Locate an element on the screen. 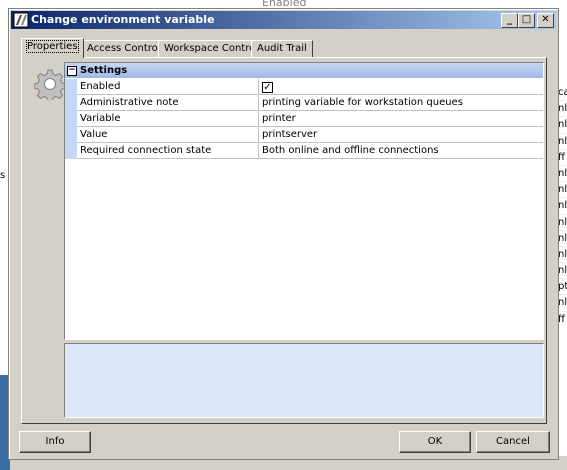  description-pane is located at coordinates (304, 380).